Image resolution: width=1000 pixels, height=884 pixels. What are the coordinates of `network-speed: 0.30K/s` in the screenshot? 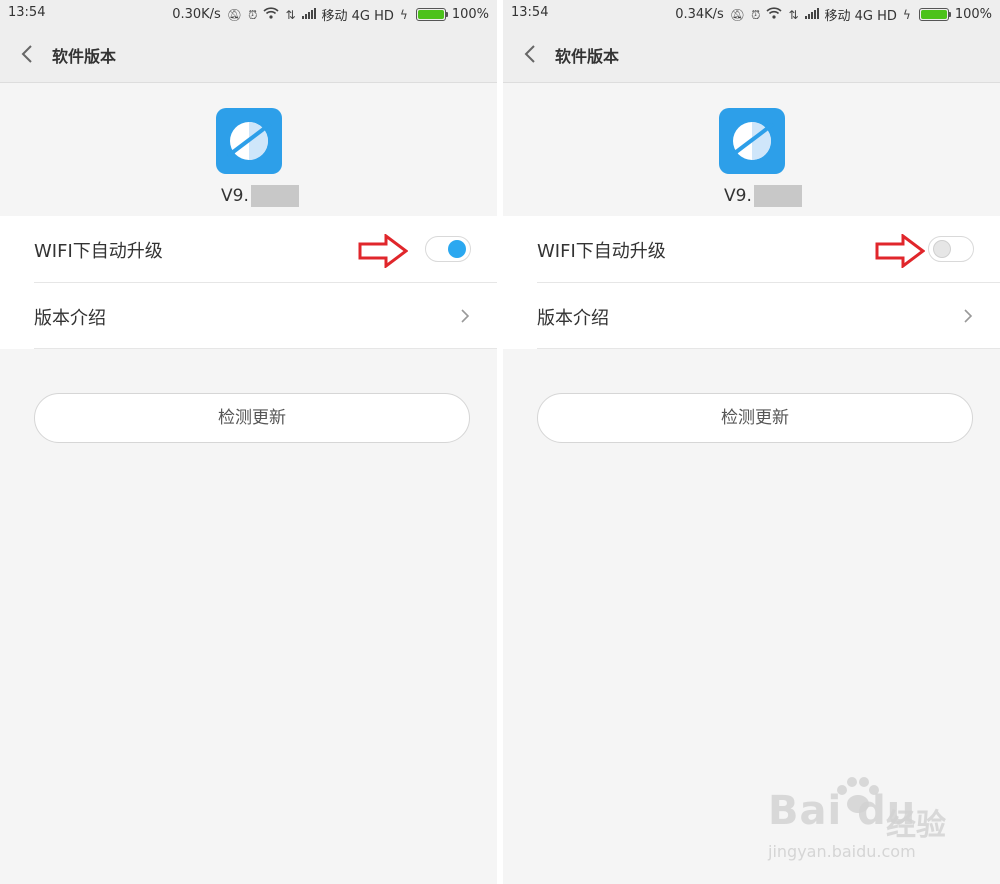 It's located at (196, 14).